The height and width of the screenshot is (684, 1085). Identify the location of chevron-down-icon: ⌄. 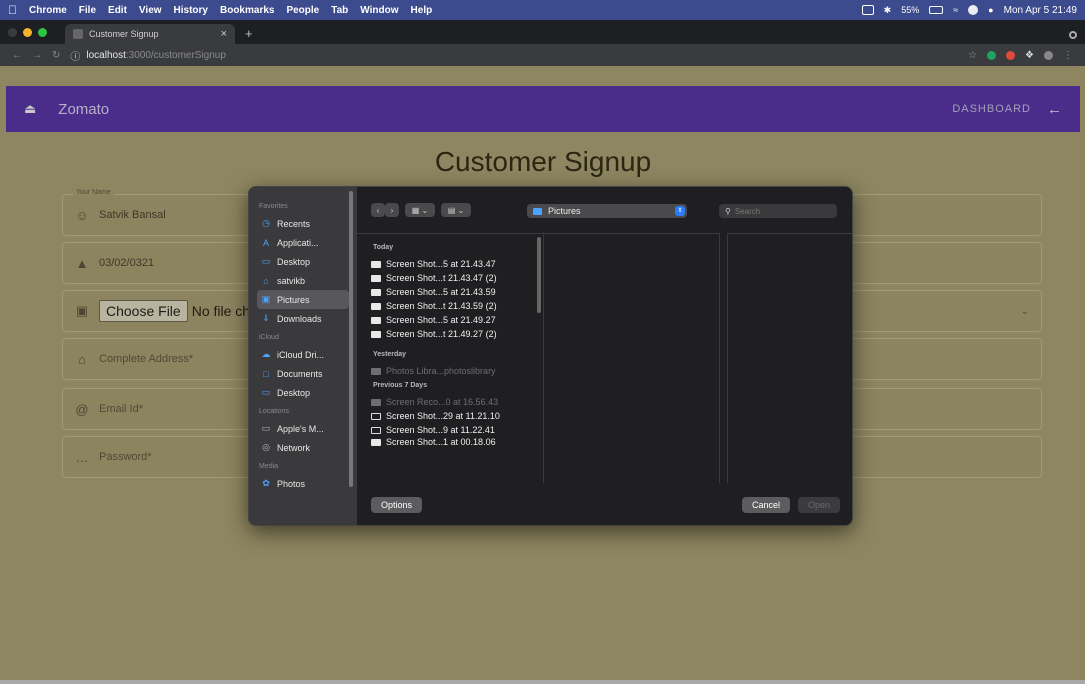
(1025, 311).